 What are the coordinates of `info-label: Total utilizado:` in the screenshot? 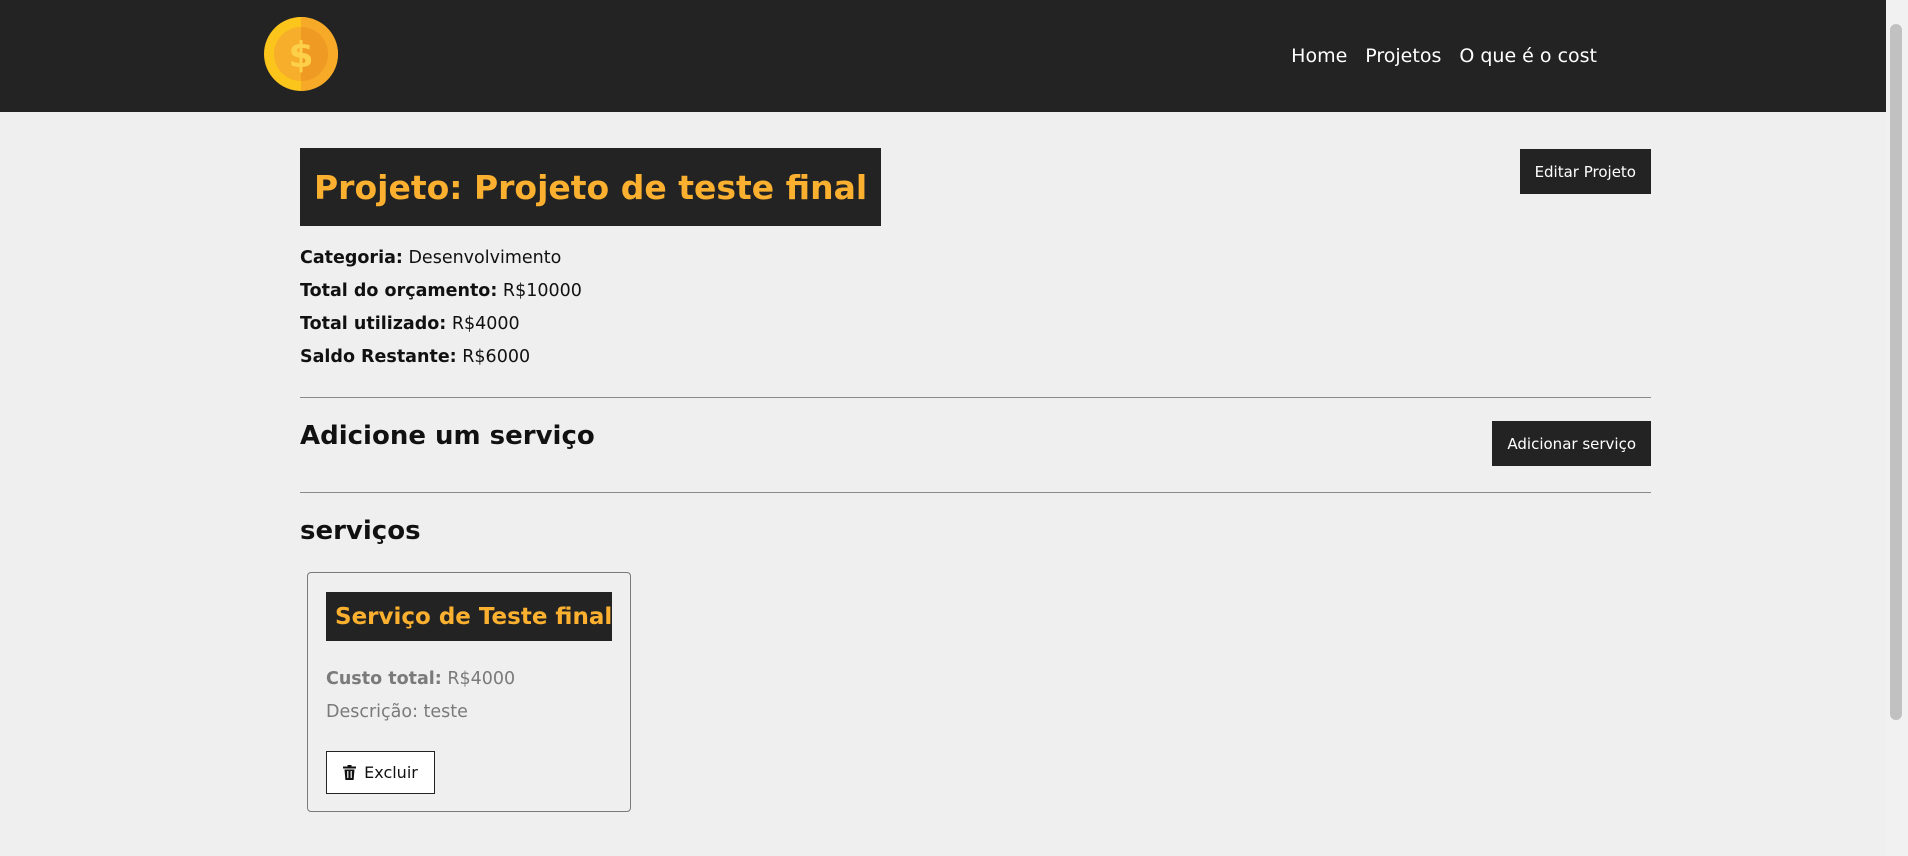 It's located at (373, 324).